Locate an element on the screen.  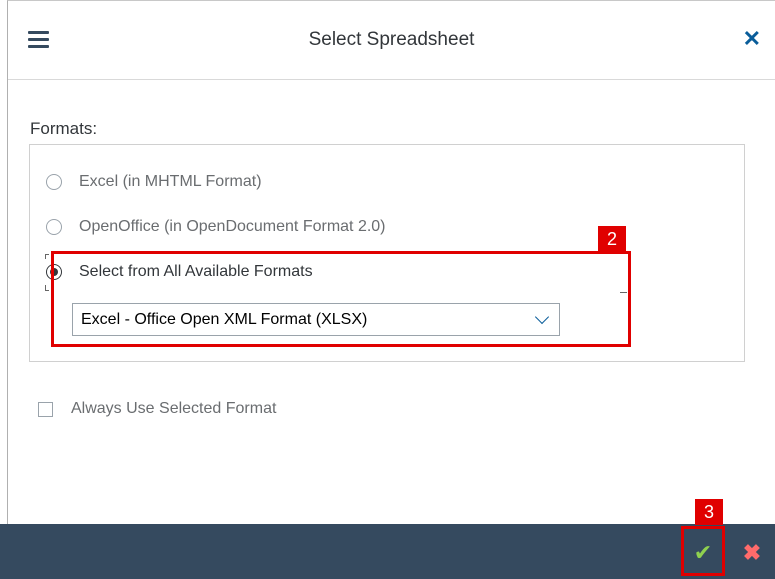
checkbox is located at coordinates (45, 409).